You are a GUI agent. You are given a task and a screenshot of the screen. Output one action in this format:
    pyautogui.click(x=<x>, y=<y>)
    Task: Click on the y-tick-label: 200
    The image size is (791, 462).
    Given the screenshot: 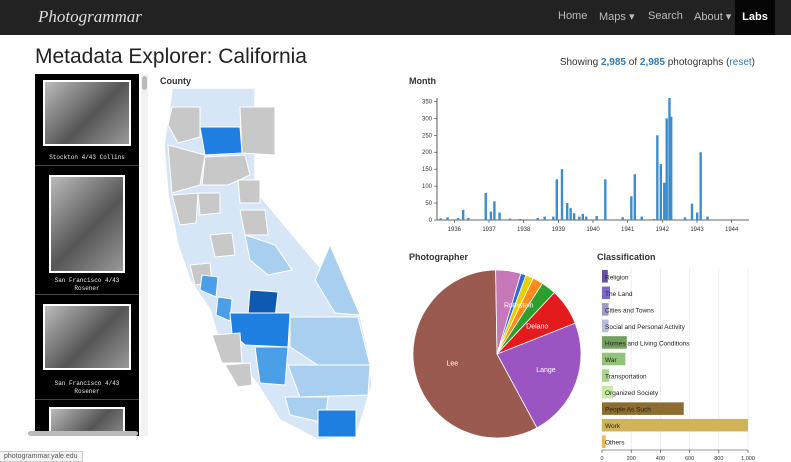 What is the action you would take?
    pyautogui.click(x=427, y=153)
    